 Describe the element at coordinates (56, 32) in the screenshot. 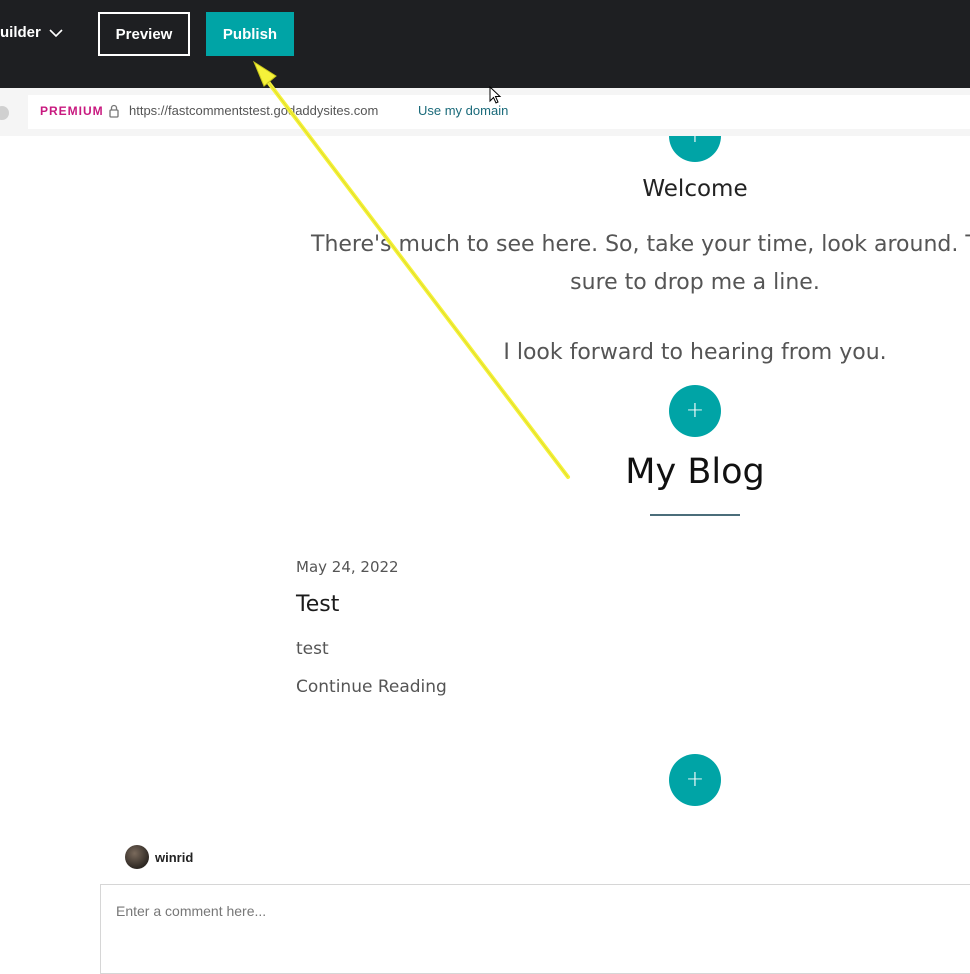

I see `chevron-down-icon` at that location.